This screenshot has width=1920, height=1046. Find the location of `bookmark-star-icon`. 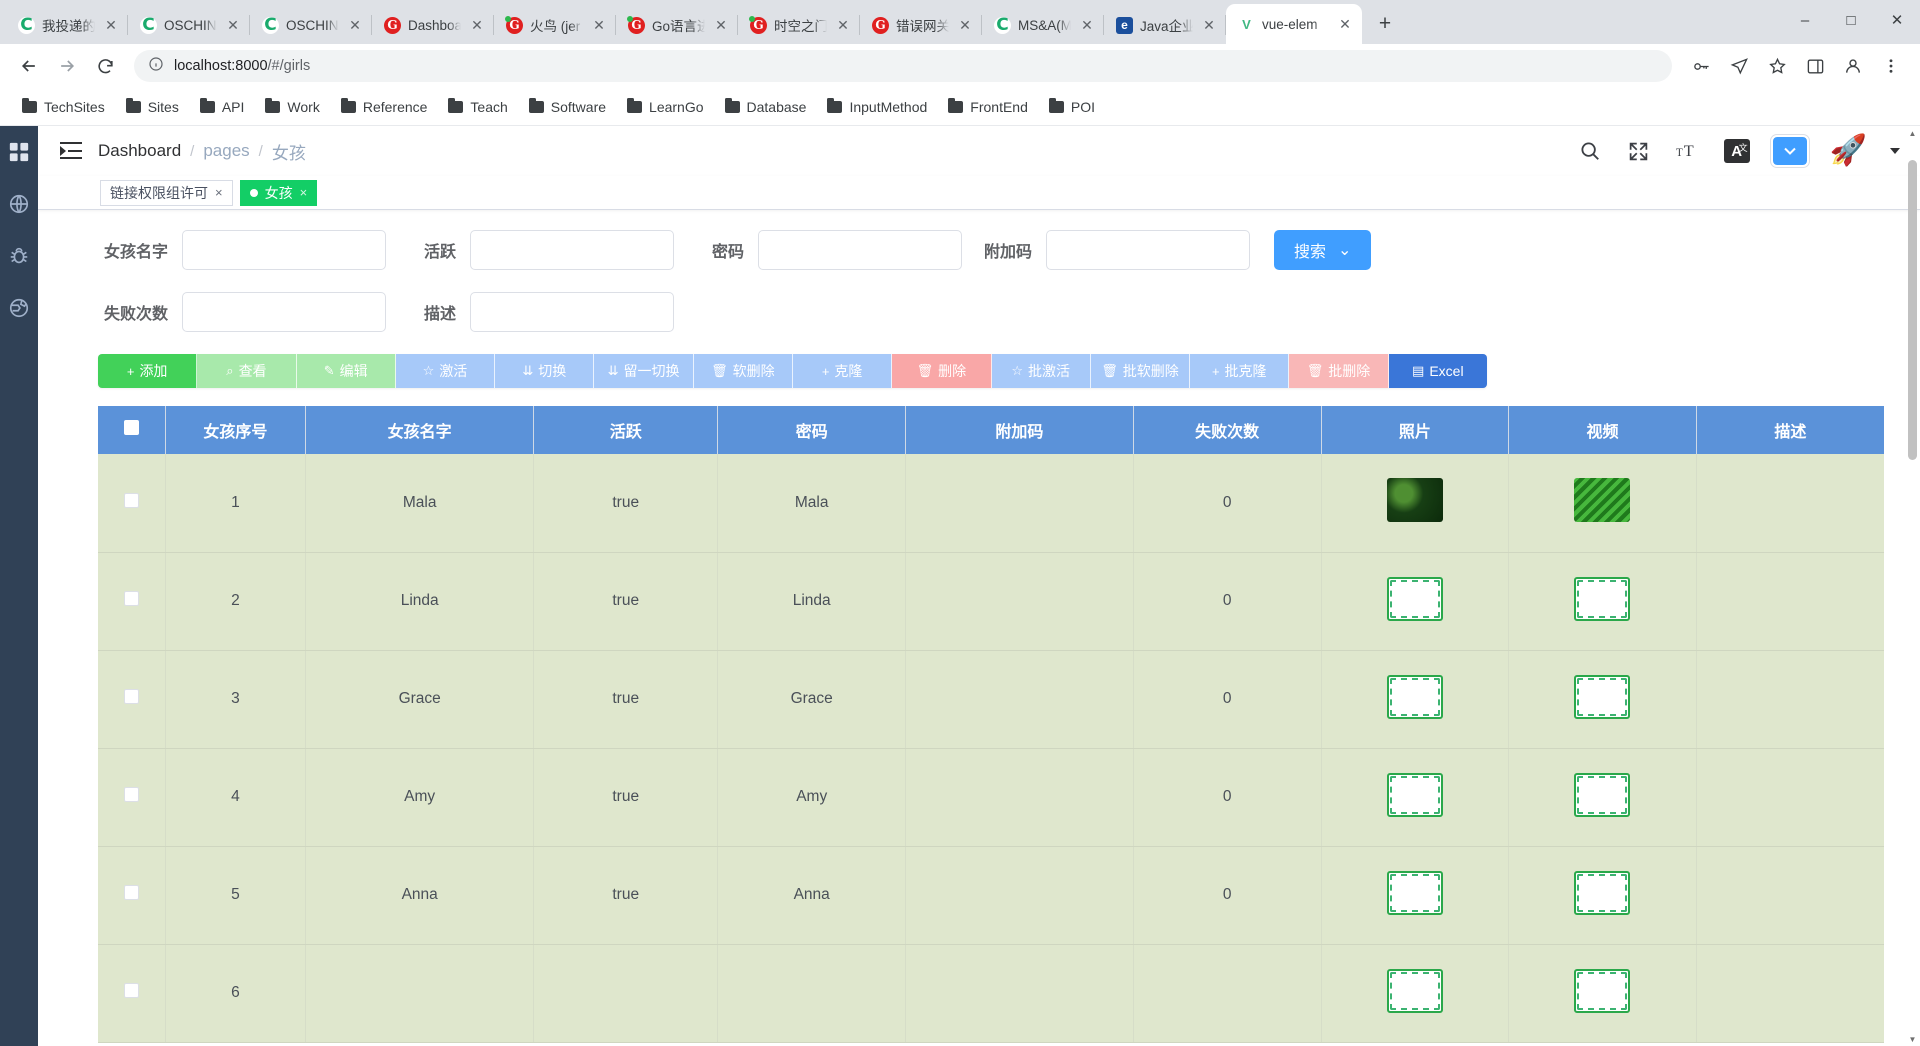

bookmark-star-icon is located at coordinates (1777, 66).